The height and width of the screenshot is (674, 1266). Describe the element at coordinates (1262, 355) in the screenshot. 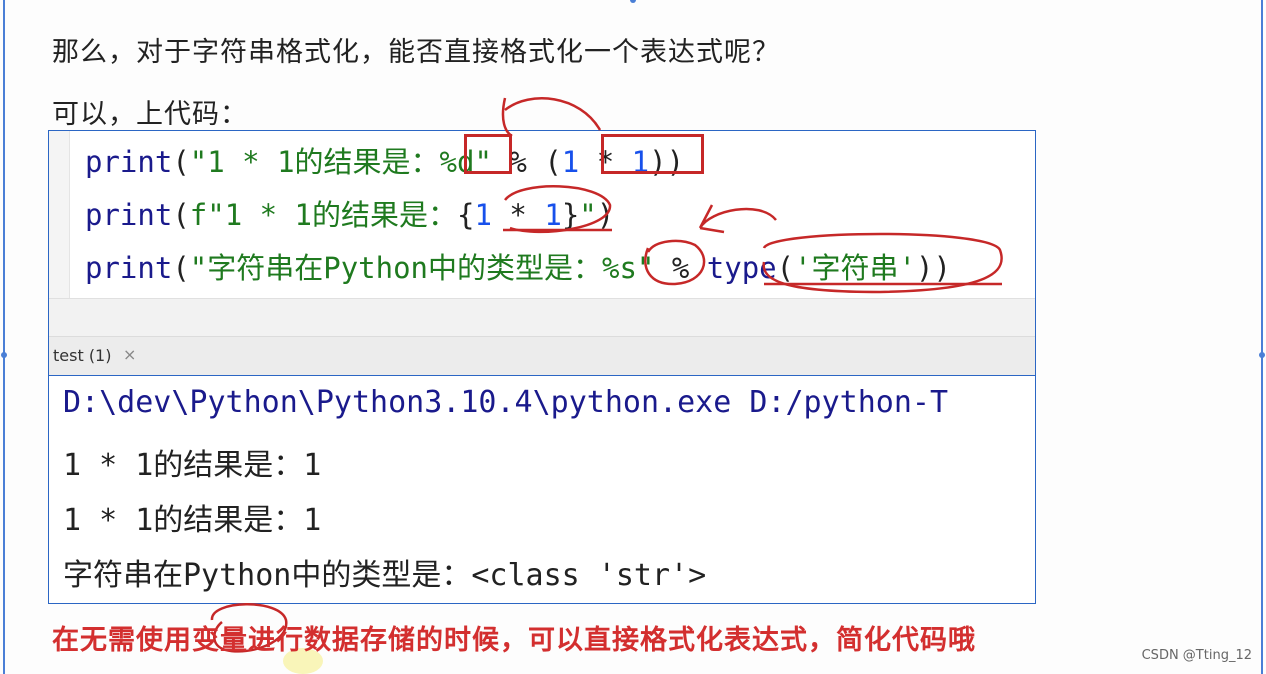

I see `resize-handle-right` at that location.